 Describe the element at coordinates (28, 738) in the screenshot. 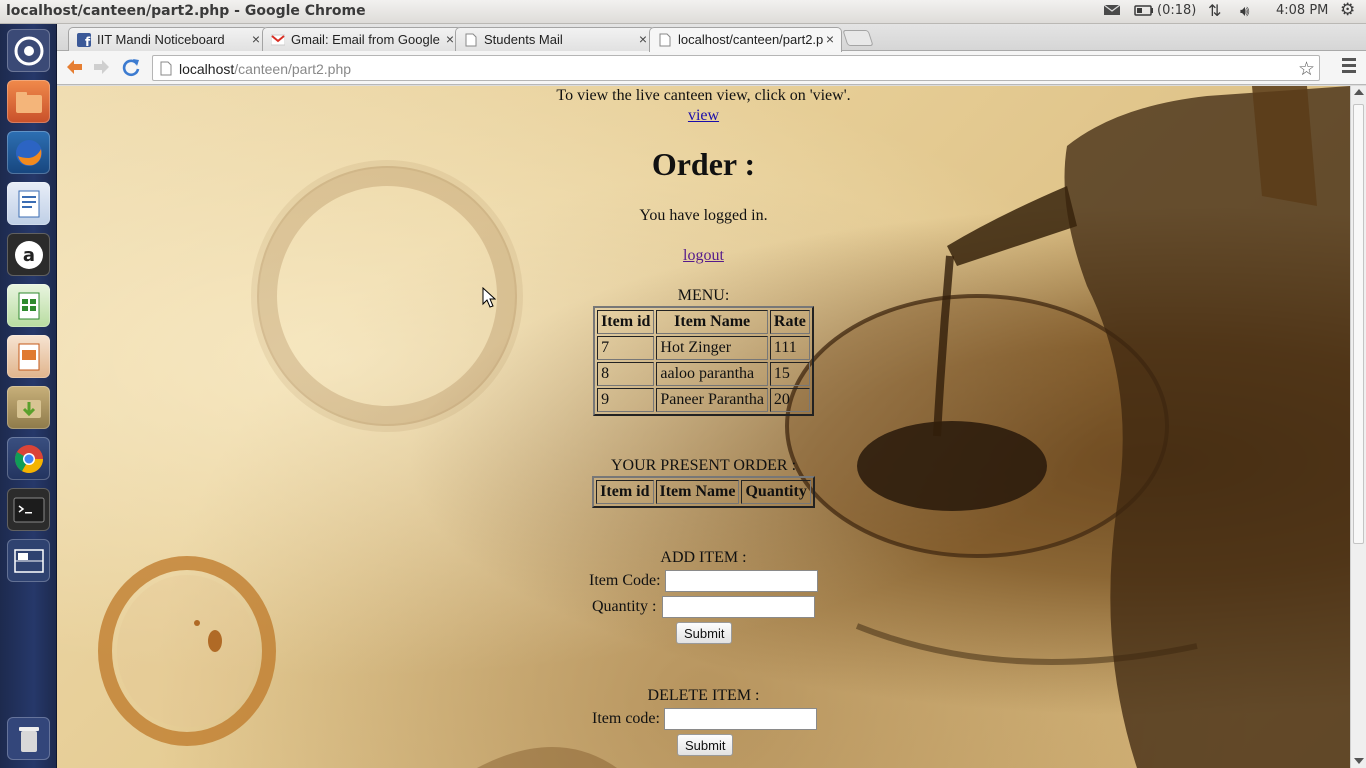

I see `trash-icon` at that location.